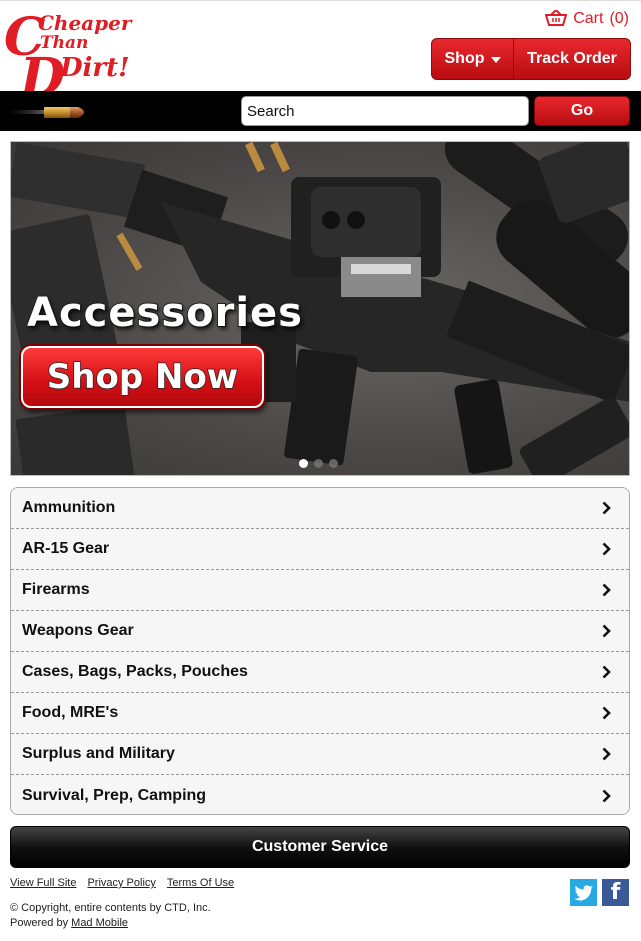  I want to click on bullet-icon, so click(42, 112).